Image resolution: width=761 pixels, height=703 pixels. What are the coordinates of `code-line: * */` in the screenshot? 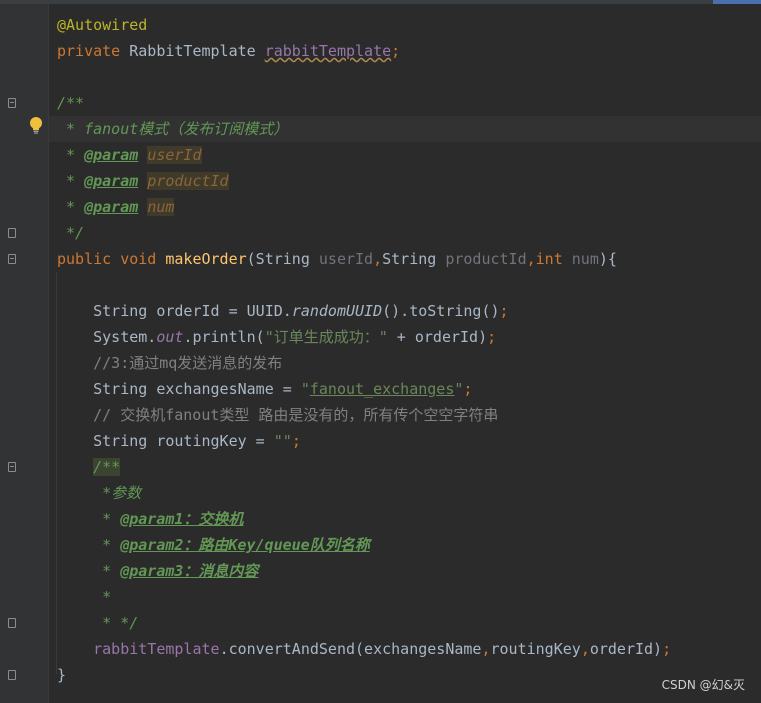 It's located at (97, 623).